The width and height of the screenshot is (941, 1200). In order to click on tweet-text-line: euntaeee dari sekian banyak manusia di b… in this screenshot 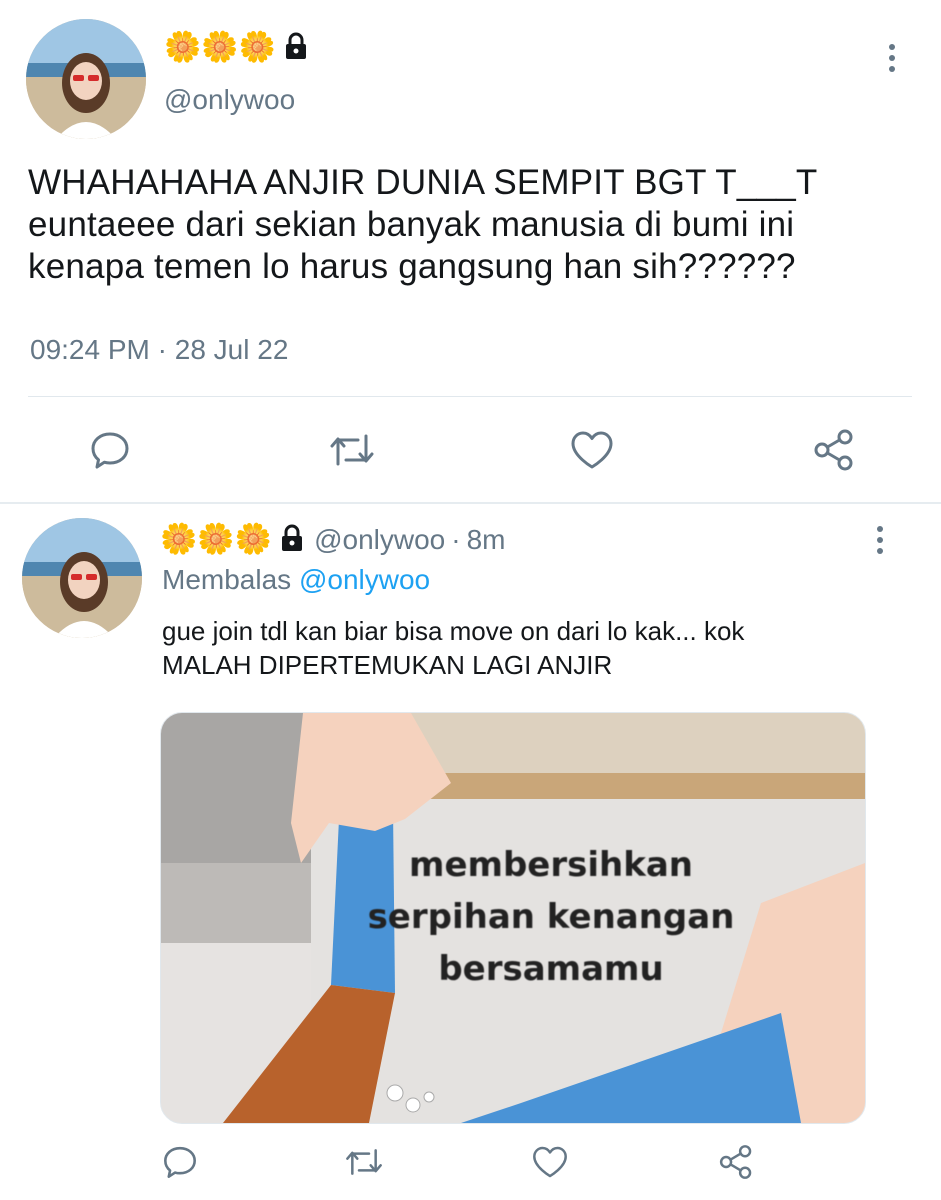, I will do `click(411, 224)`.